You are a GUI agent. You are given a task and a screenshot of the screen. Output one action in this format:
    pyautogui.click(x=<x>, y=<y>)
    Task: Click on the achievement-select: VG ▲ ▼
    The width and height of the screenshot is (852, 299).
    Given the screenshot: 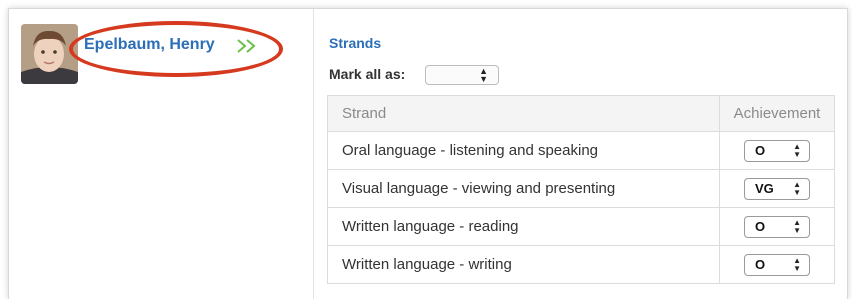 What is the action you would take?
    pyautogui.click(x=777, y=188)
    